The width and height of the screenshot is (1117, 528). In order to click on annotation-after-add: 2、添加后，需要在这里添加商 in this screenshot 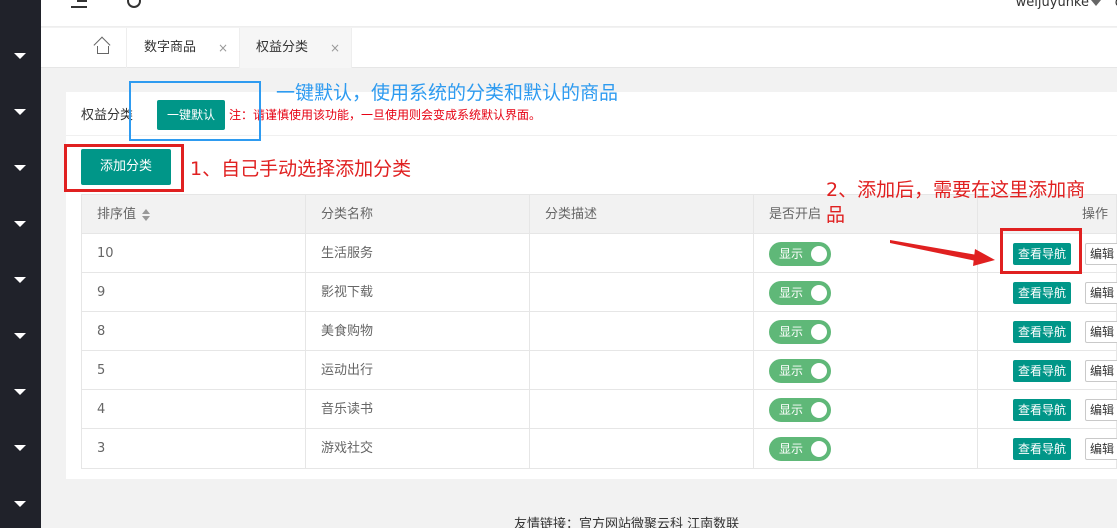, I will do `click(956, 190)`.